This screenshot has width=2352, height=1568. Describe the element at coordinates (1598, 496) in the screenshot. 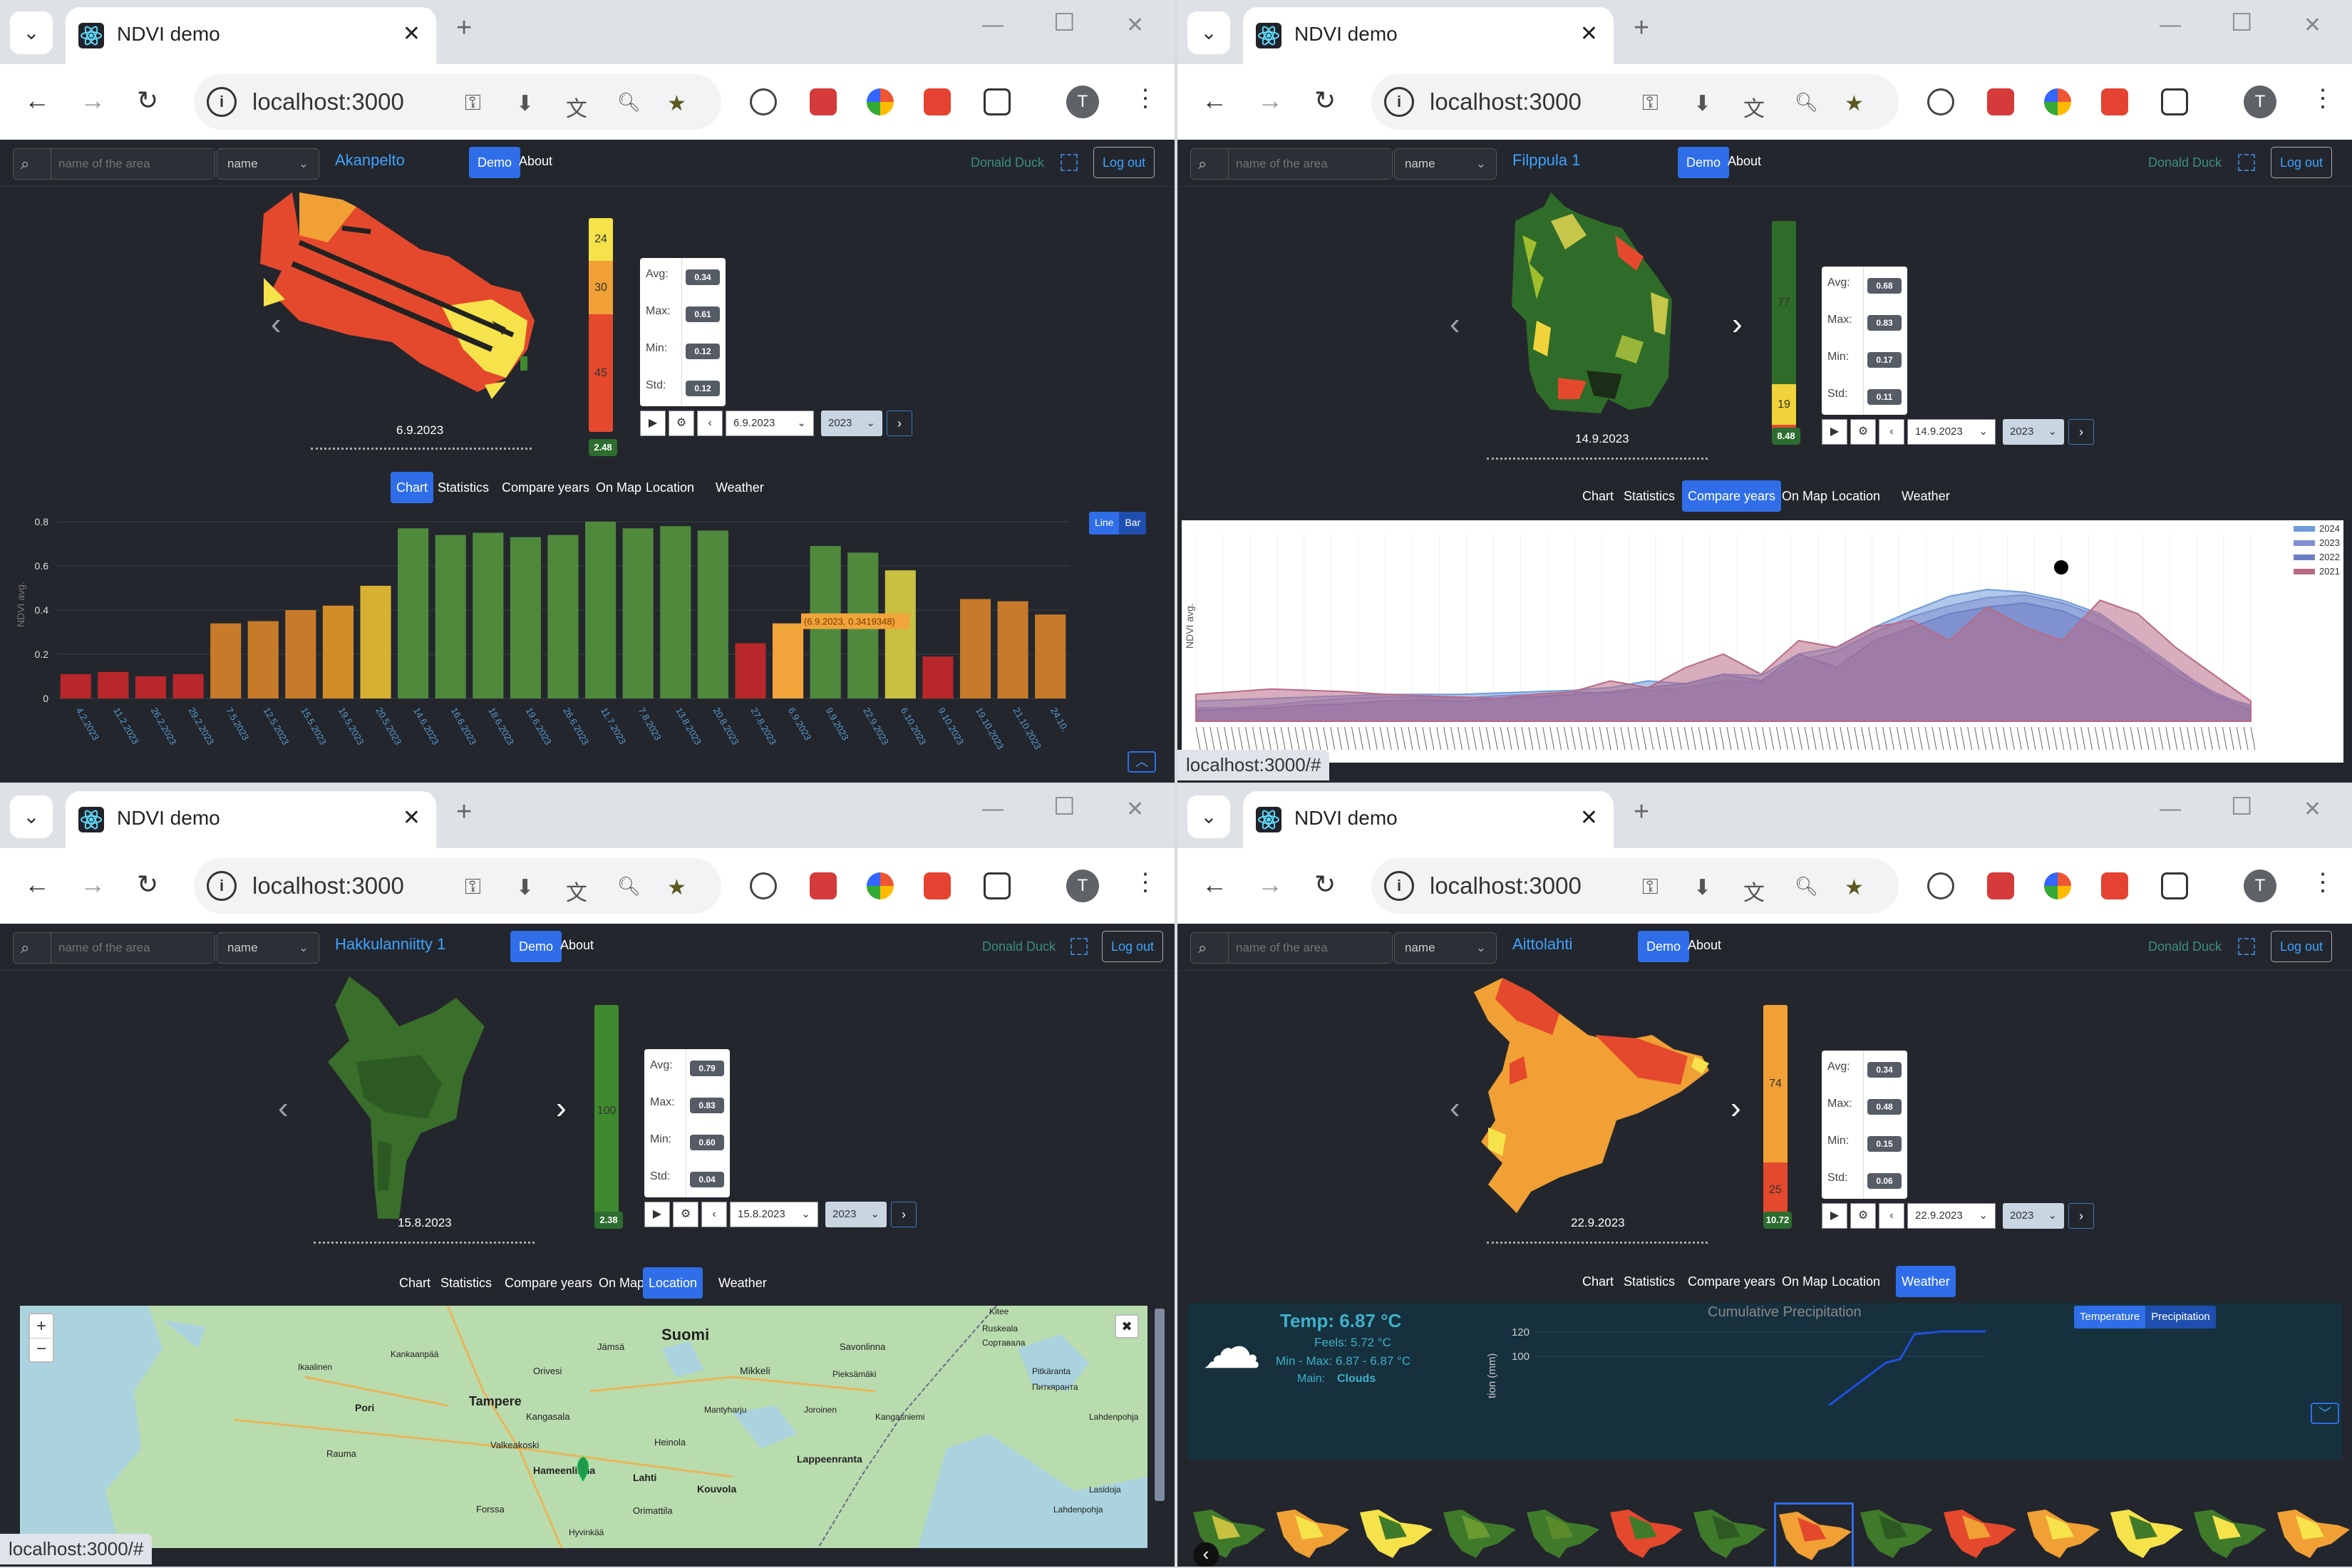

I see `tab-chart: Chart` at that location.